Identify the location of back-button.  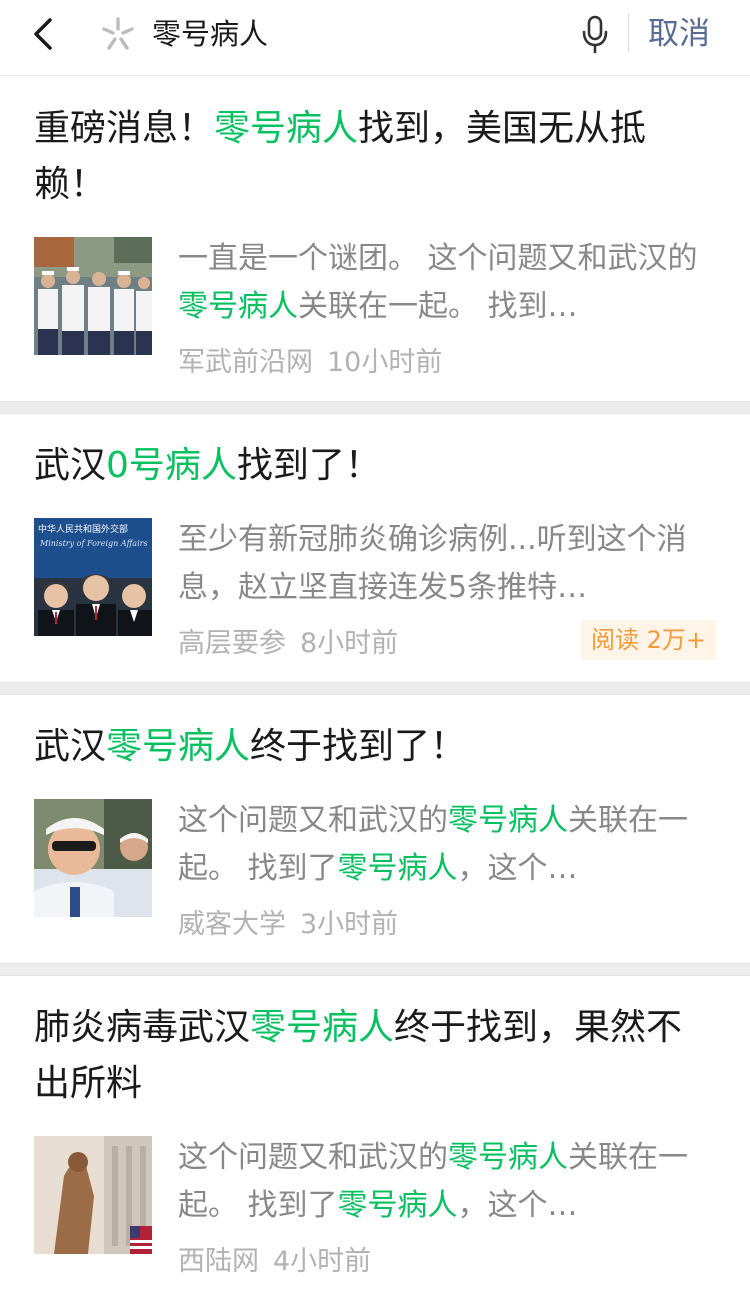
(44, 34).